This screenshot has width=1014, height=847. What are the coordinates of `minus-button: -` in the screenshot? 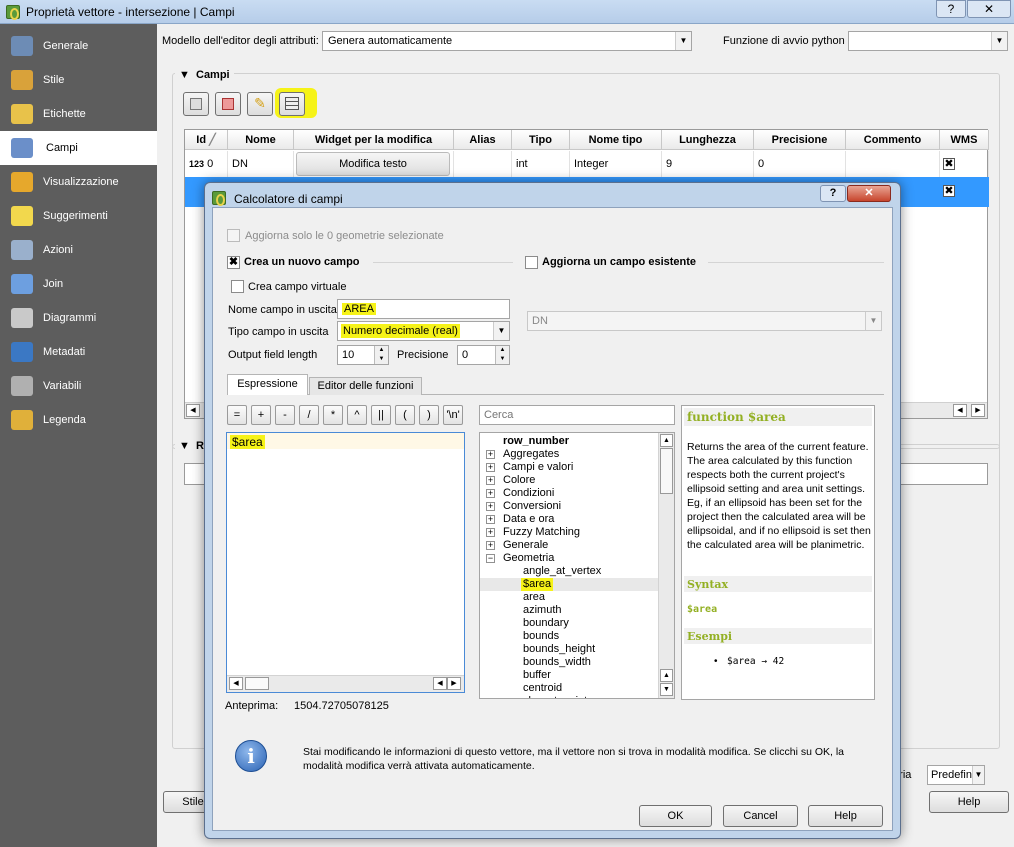 It's located at (285, 415).